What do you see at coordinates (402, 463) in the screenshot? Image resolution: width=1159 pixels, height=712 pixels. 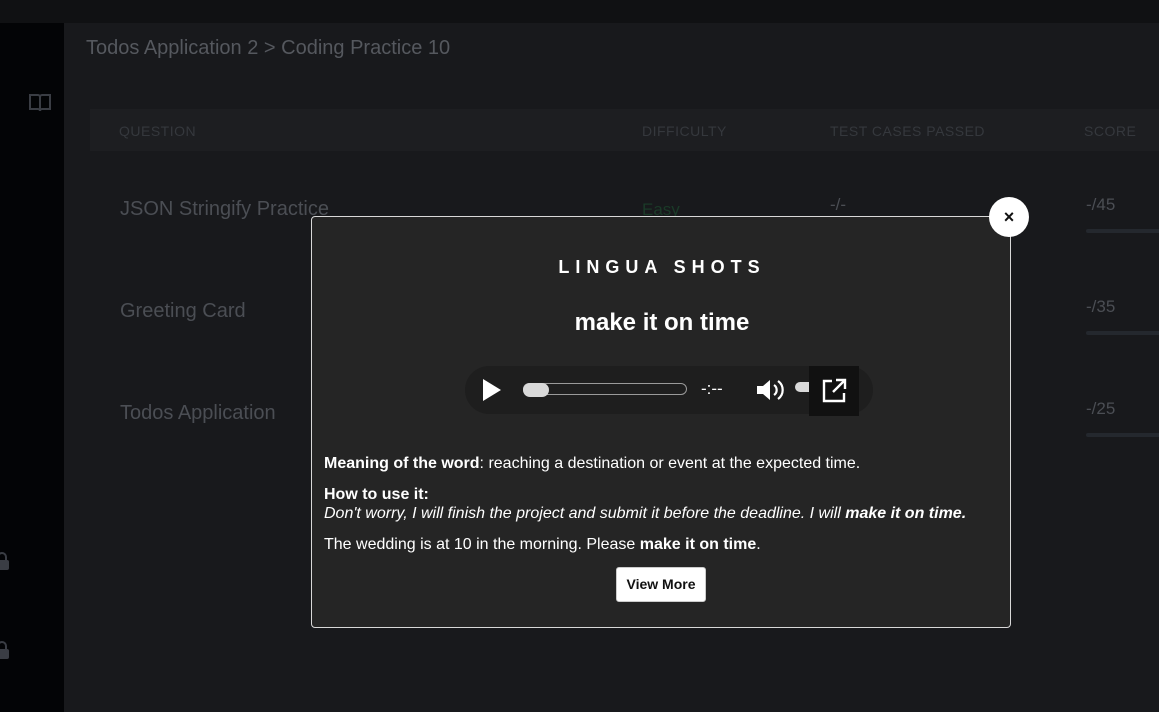 I see `meaning-label: Meaning of the word` at bounding box center [402, 463].